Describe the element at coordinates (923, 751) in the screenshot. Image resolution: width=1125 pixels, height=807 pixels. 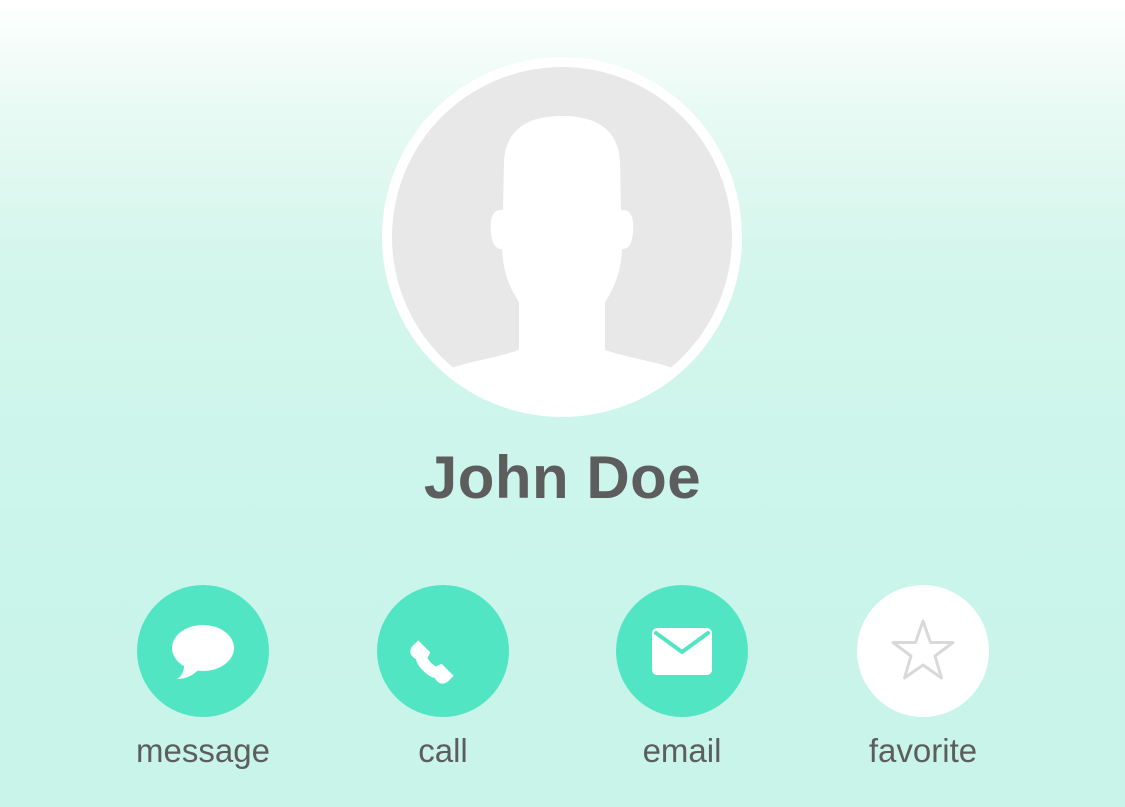
I see `favorite-label: favorite` at that location.